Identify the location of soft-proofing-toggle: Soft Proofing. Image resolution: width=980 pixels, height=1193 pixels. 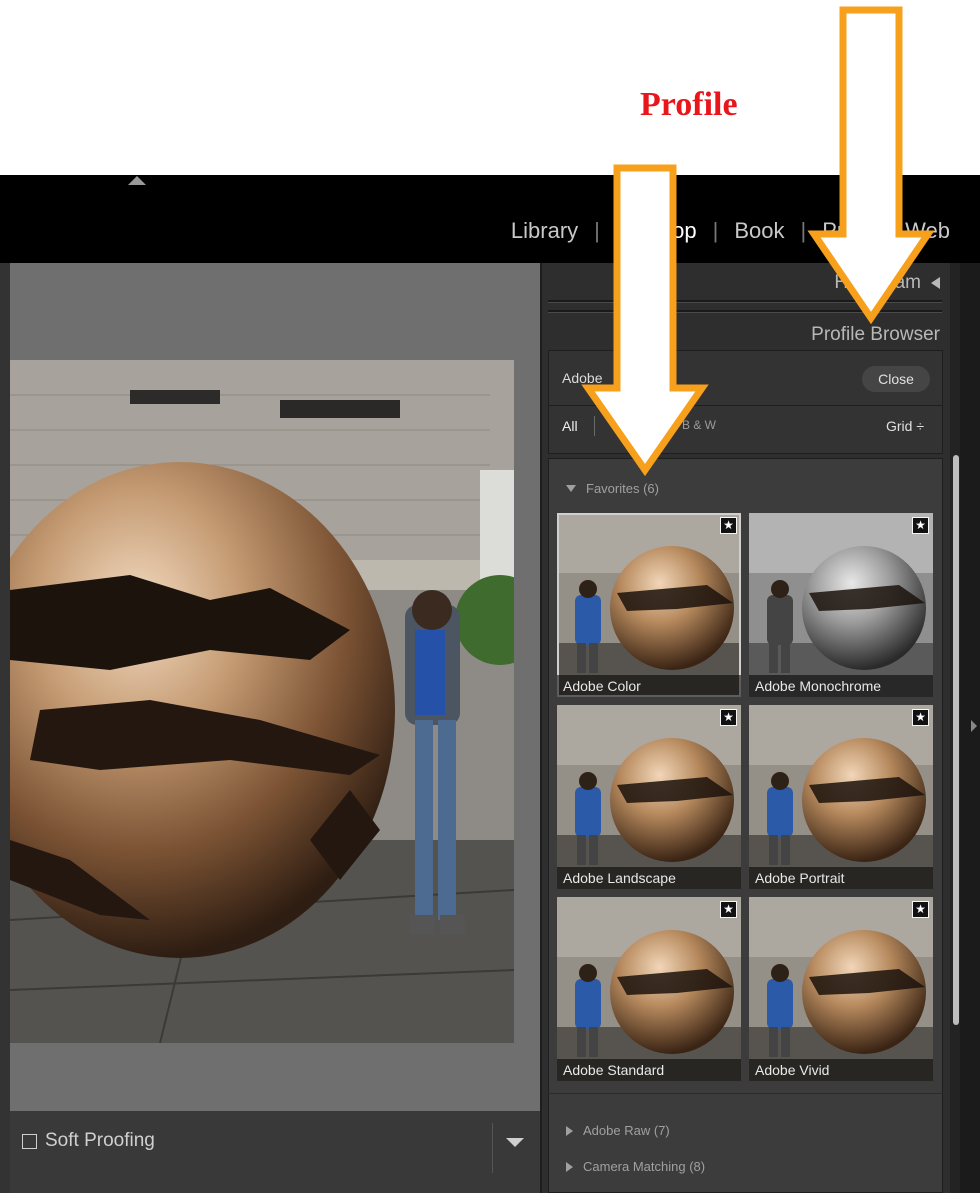
(88, 1141).